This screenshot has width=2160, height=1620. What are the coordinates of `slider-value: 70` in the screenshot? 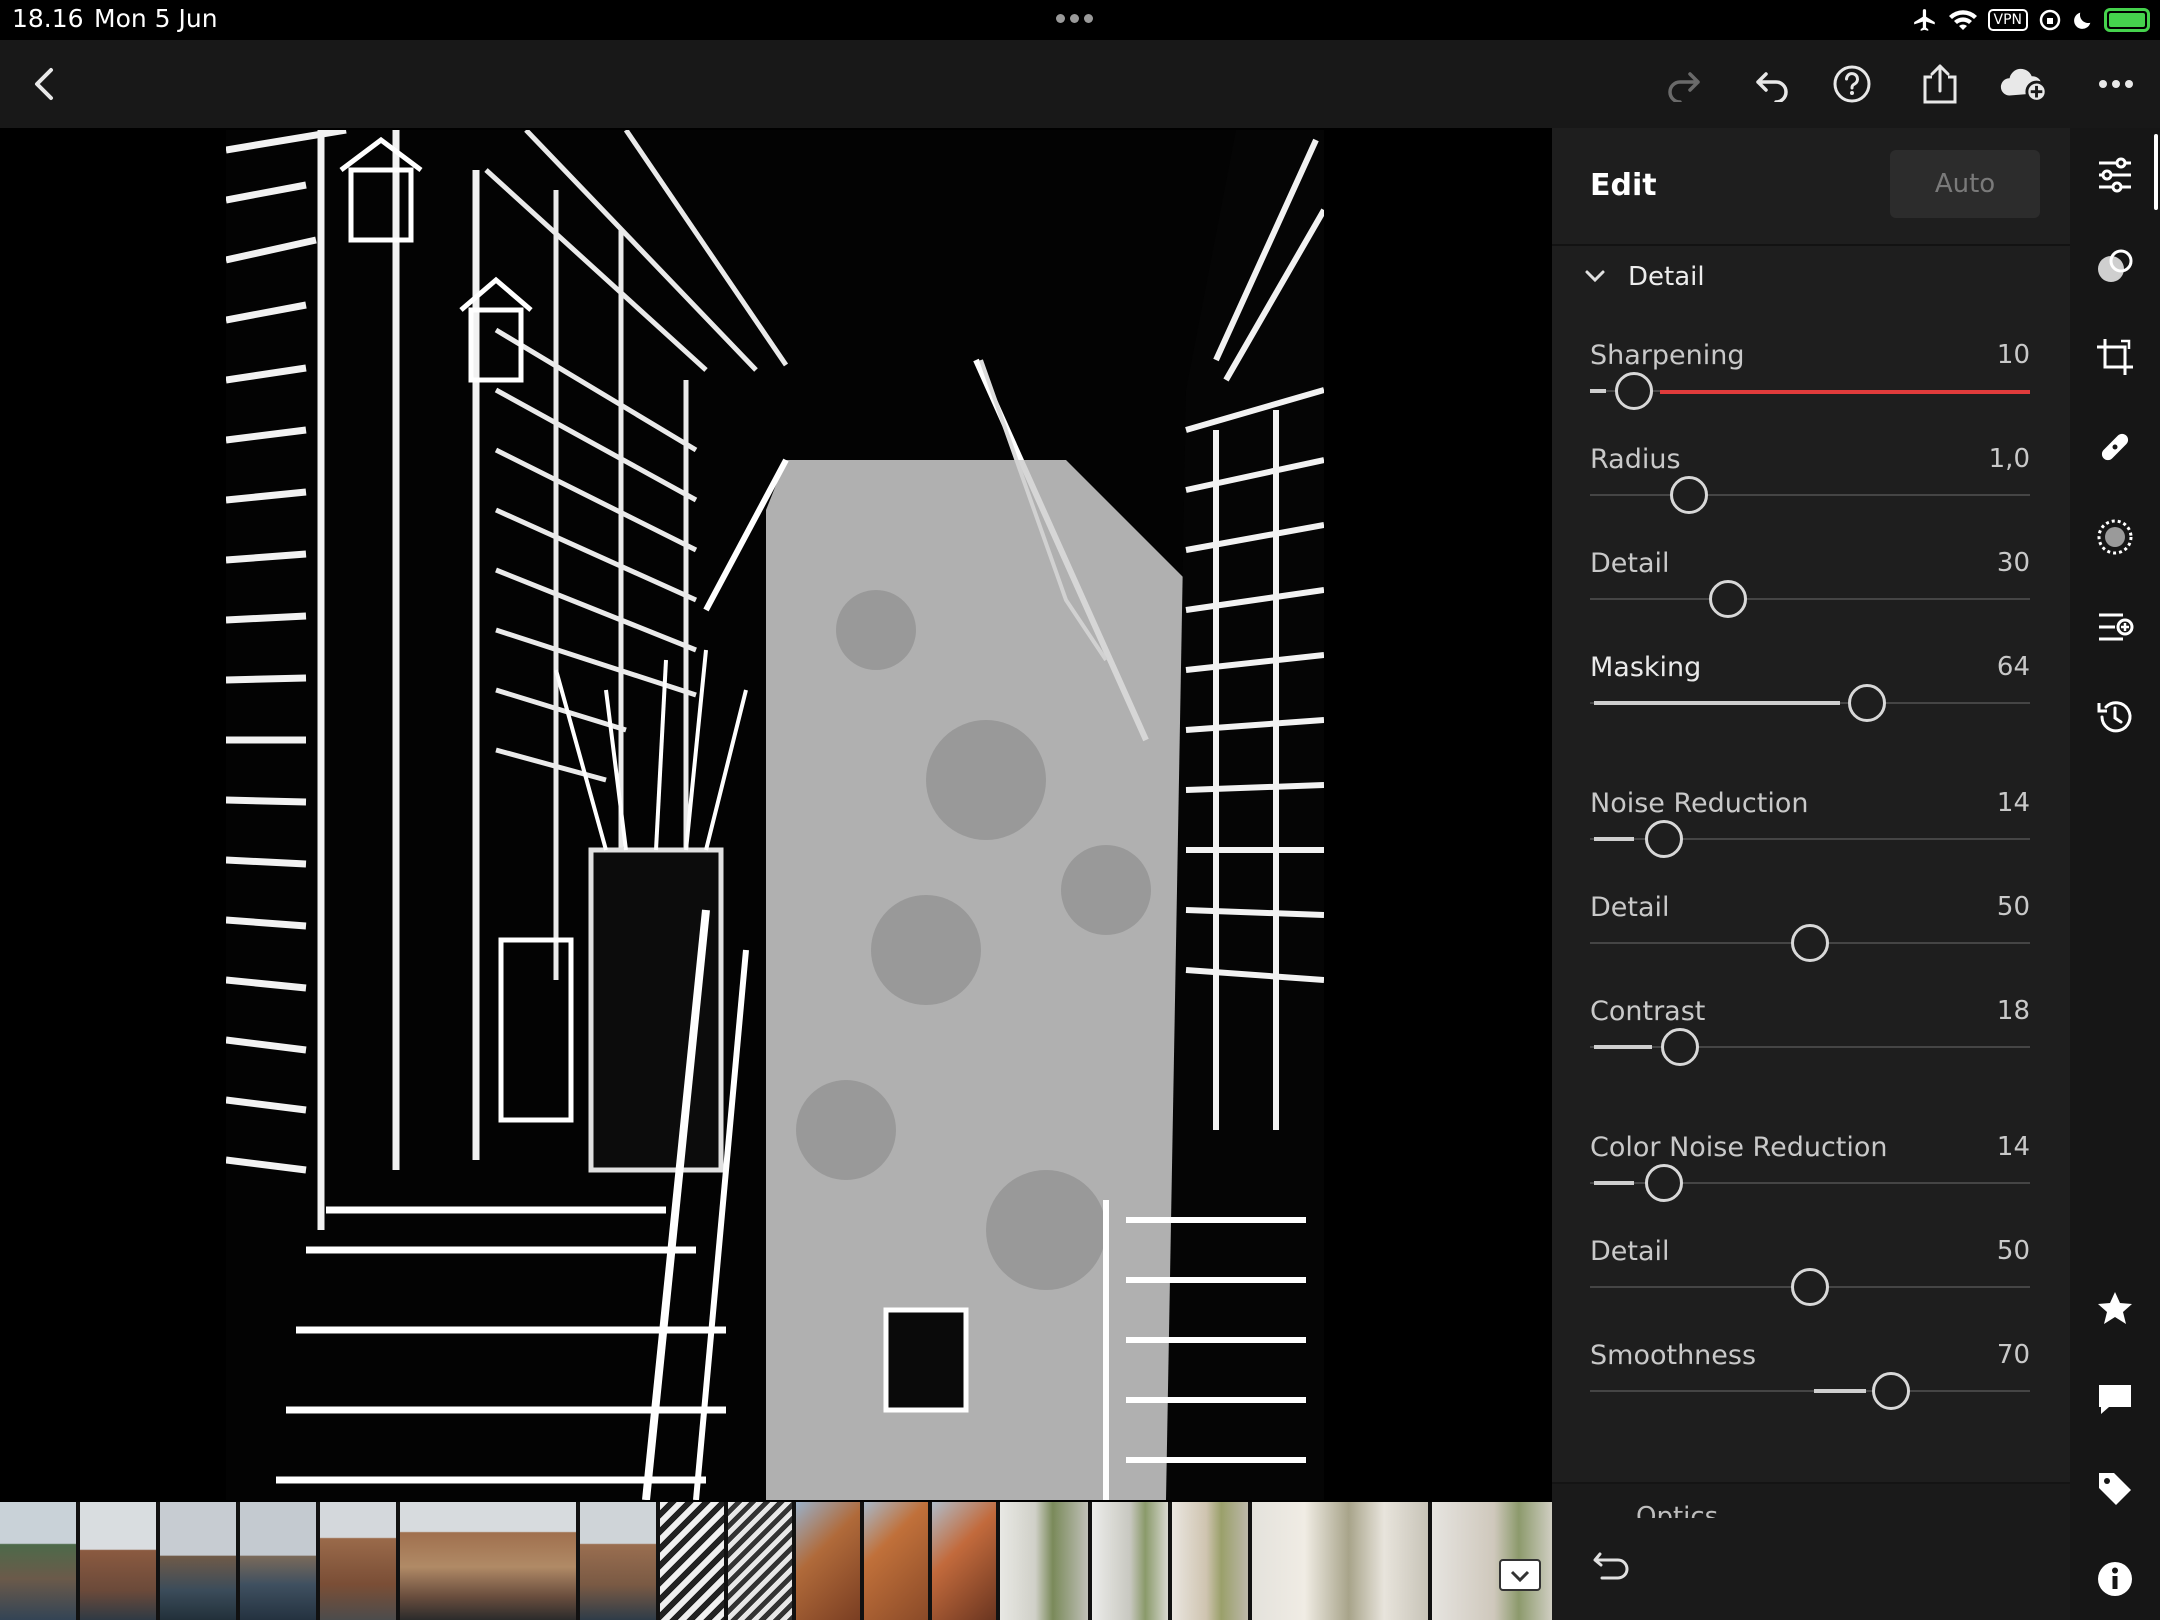 It's located at (2013, 1355).